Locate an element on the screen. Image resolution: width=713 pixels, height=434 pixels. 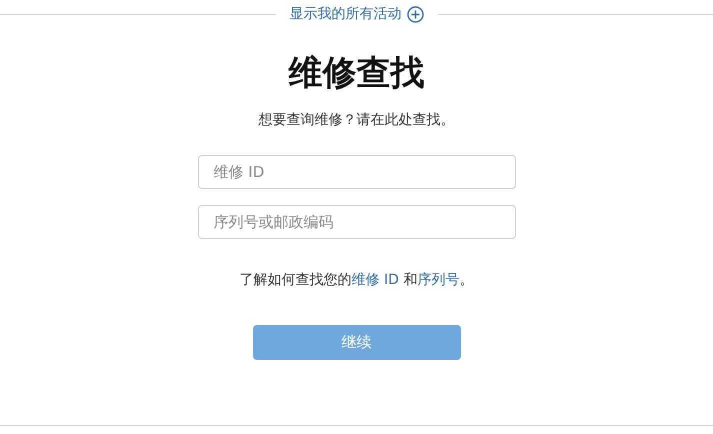
plus-icon is located at coordinates (415, 14).